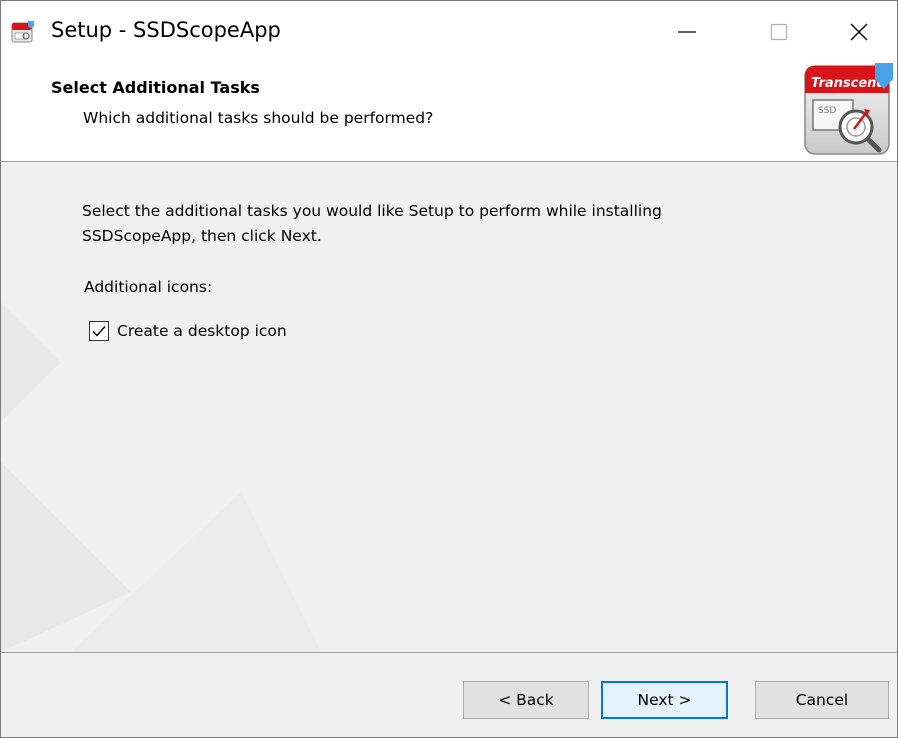 The image size is (898, 738). What do you see at coordinates (827, 111) in the screenshot?
I see `logo-badge-text: SSD` at bounding box center [827, 111].